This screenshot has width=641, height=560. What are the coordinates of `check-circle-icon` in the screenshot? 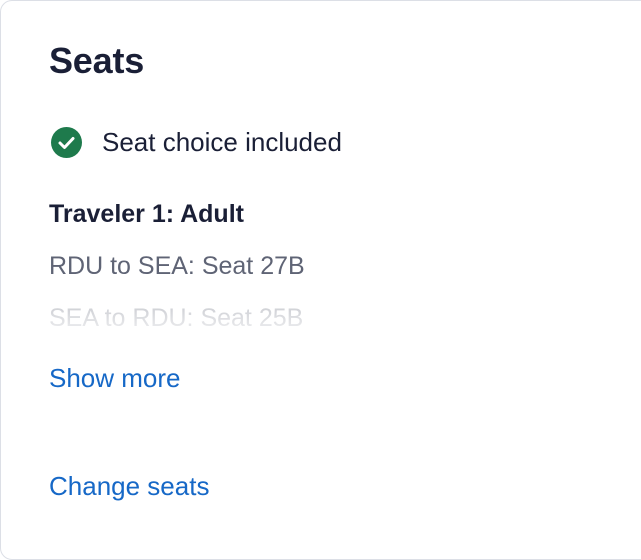 It's located at (66, 142).